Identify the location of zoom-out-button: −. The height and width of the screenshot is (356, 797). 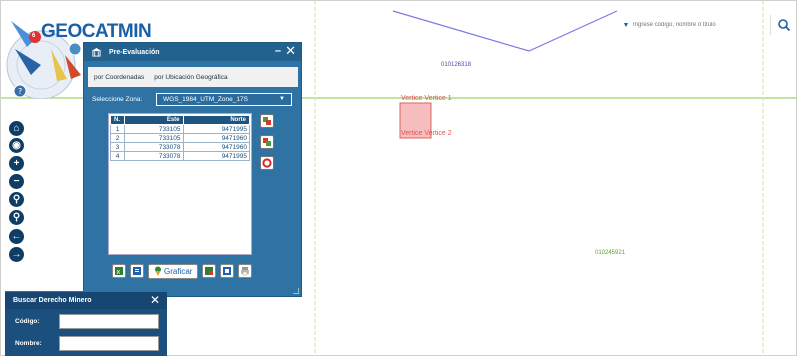
(16, 181).